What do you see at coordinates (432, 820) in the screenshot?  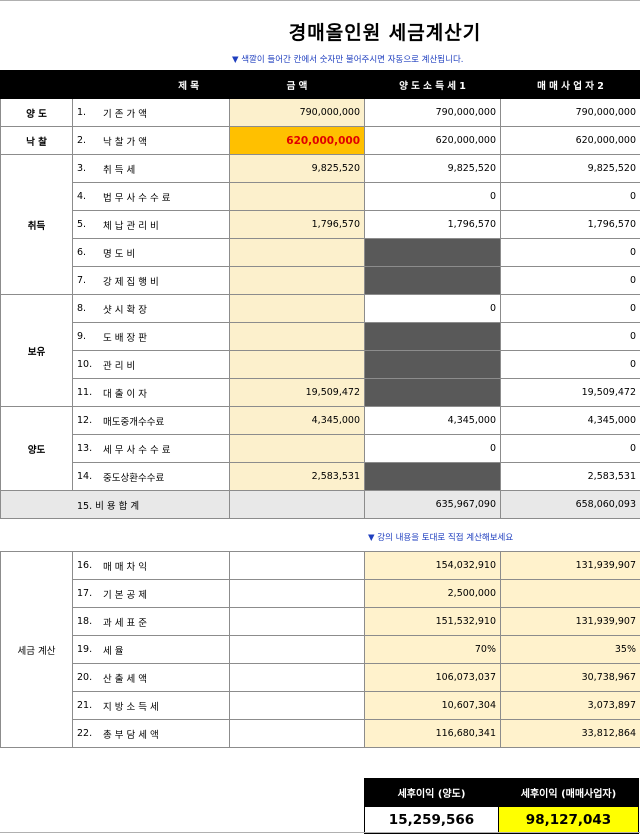 I see `result-transfer: 15,259,566` at bounding box center [432, 820].